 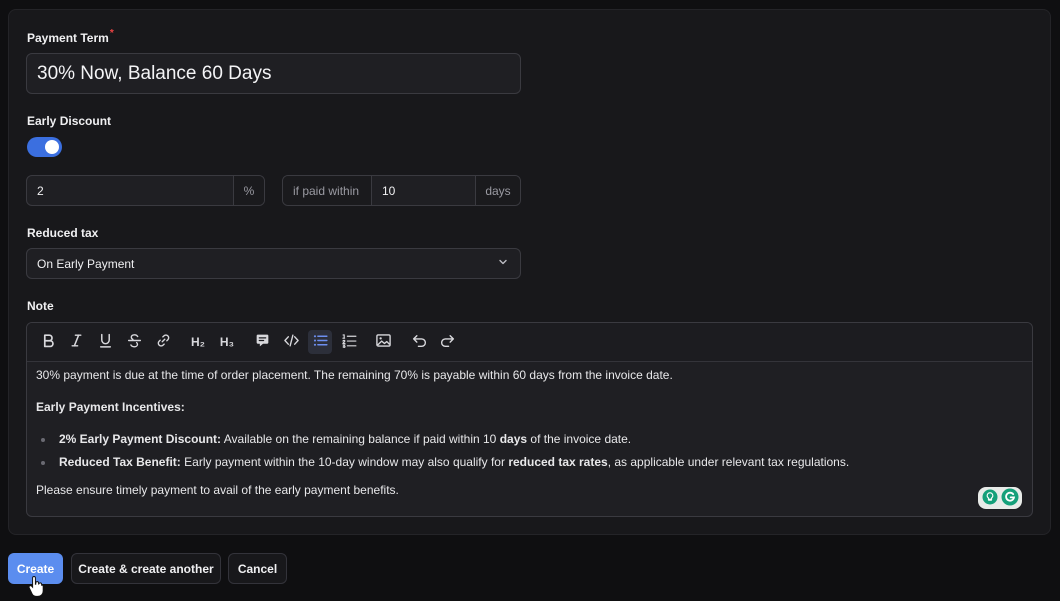 I want to click on bullet-list-icon, so click(x=320, y=342).